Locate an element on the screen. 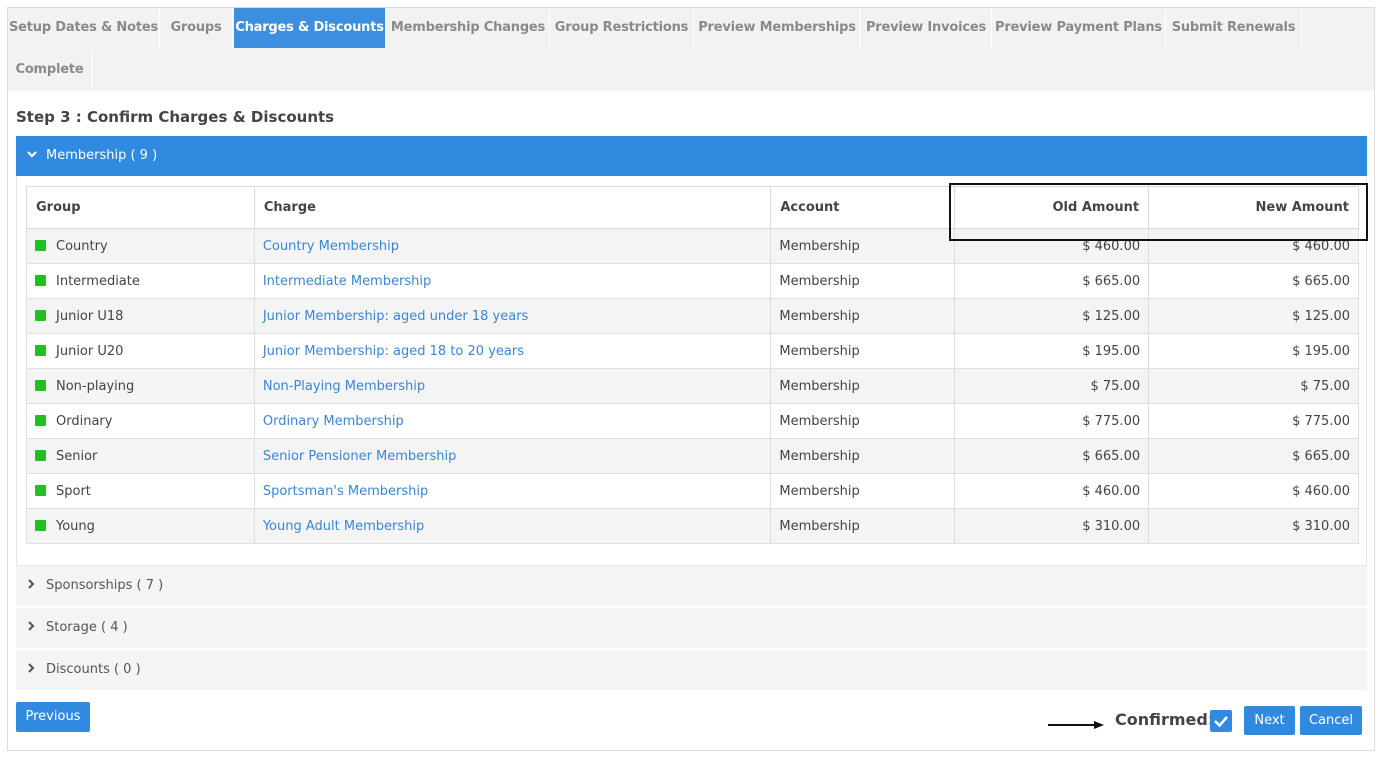 The image size is (1381, 757). group-name: Young is located at coordinates (75, 526).